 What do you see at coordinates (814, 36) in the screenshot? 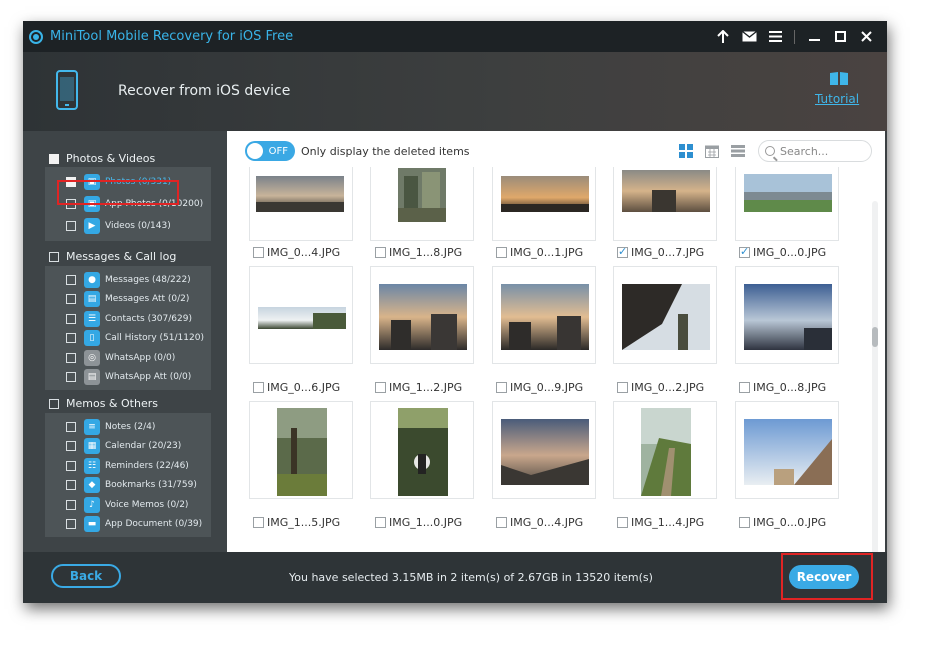
I see `minimize-icon` at bounding box center [814, 36].